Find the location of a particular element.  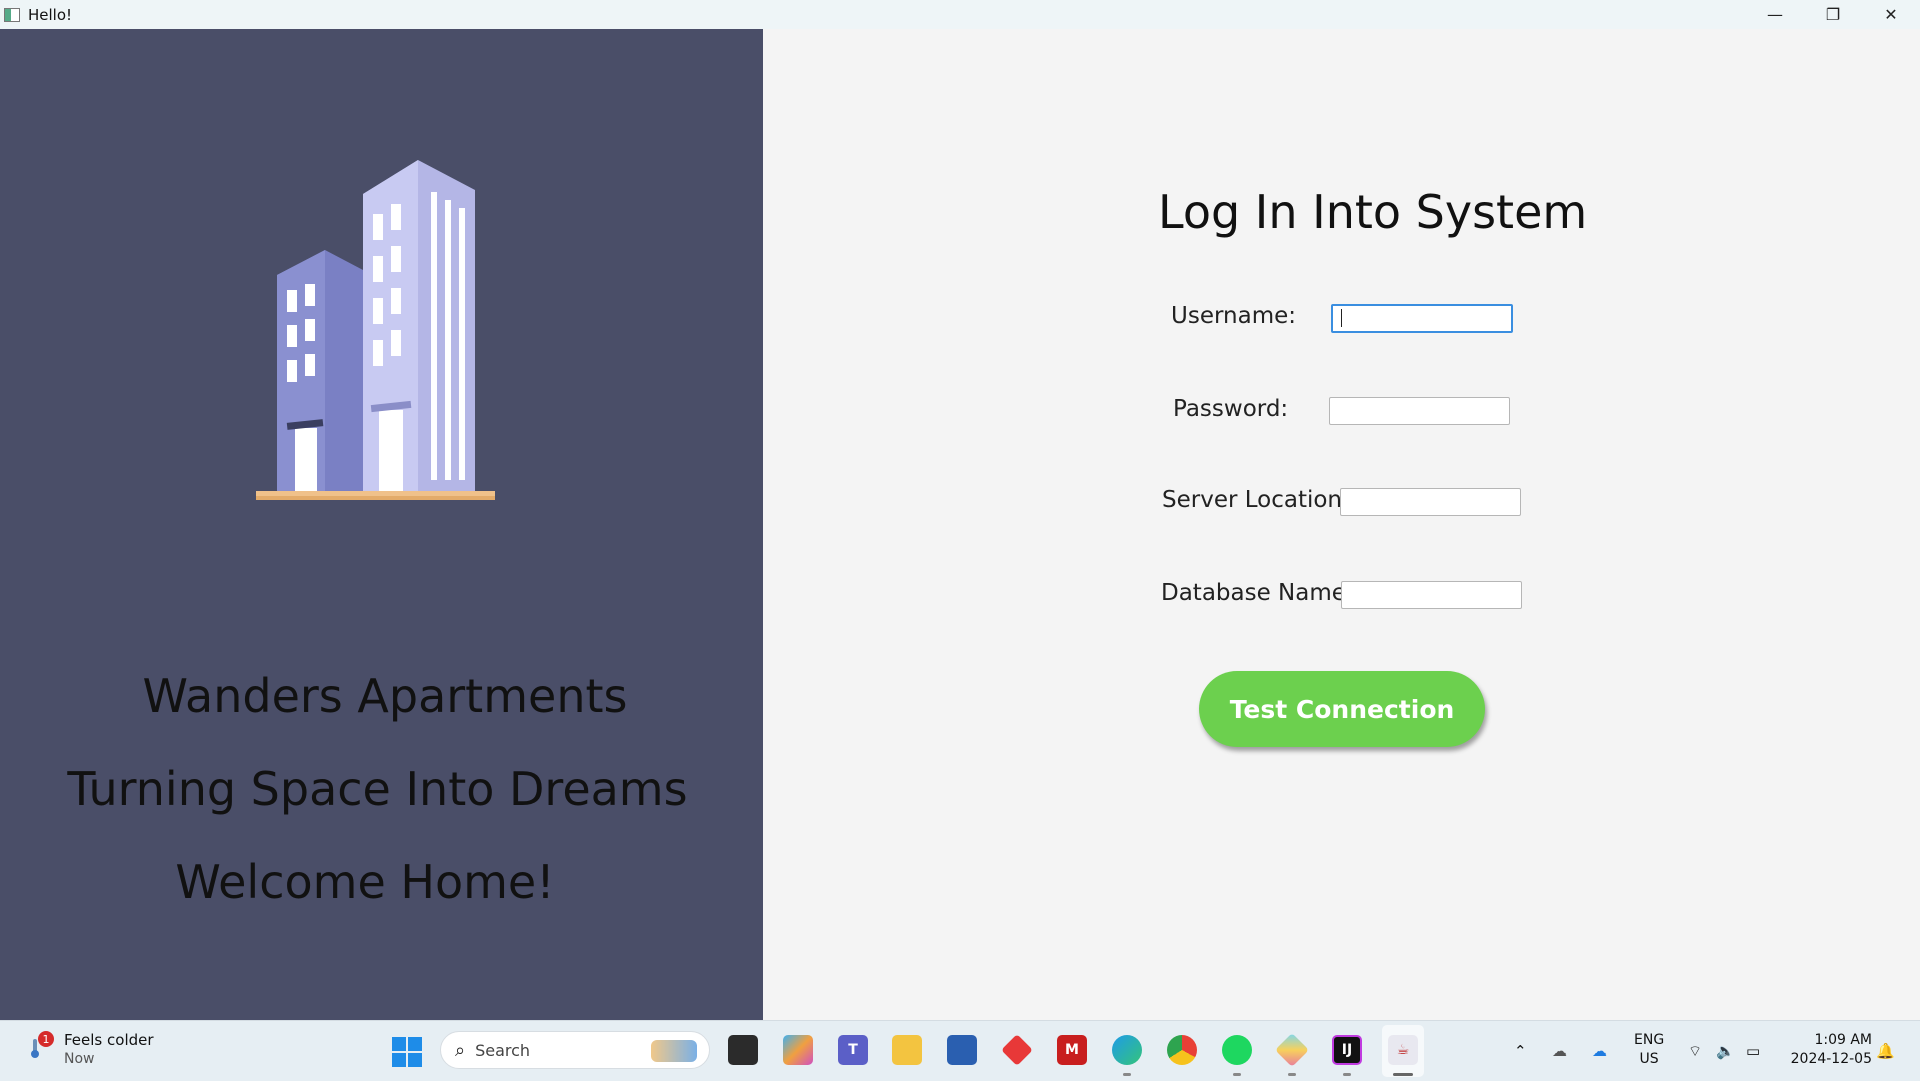

password-input is located at coordinates (1419, 411).